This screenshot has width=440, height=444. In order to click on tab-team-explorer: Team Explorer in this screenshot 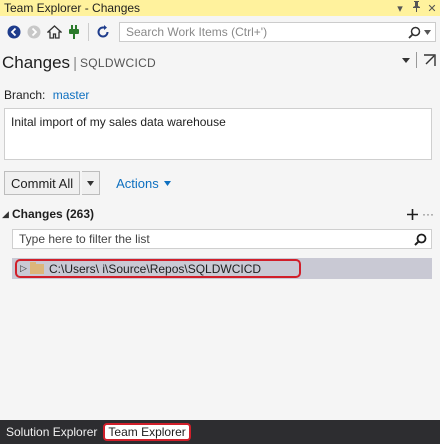, I will do `click(147, 432)`.